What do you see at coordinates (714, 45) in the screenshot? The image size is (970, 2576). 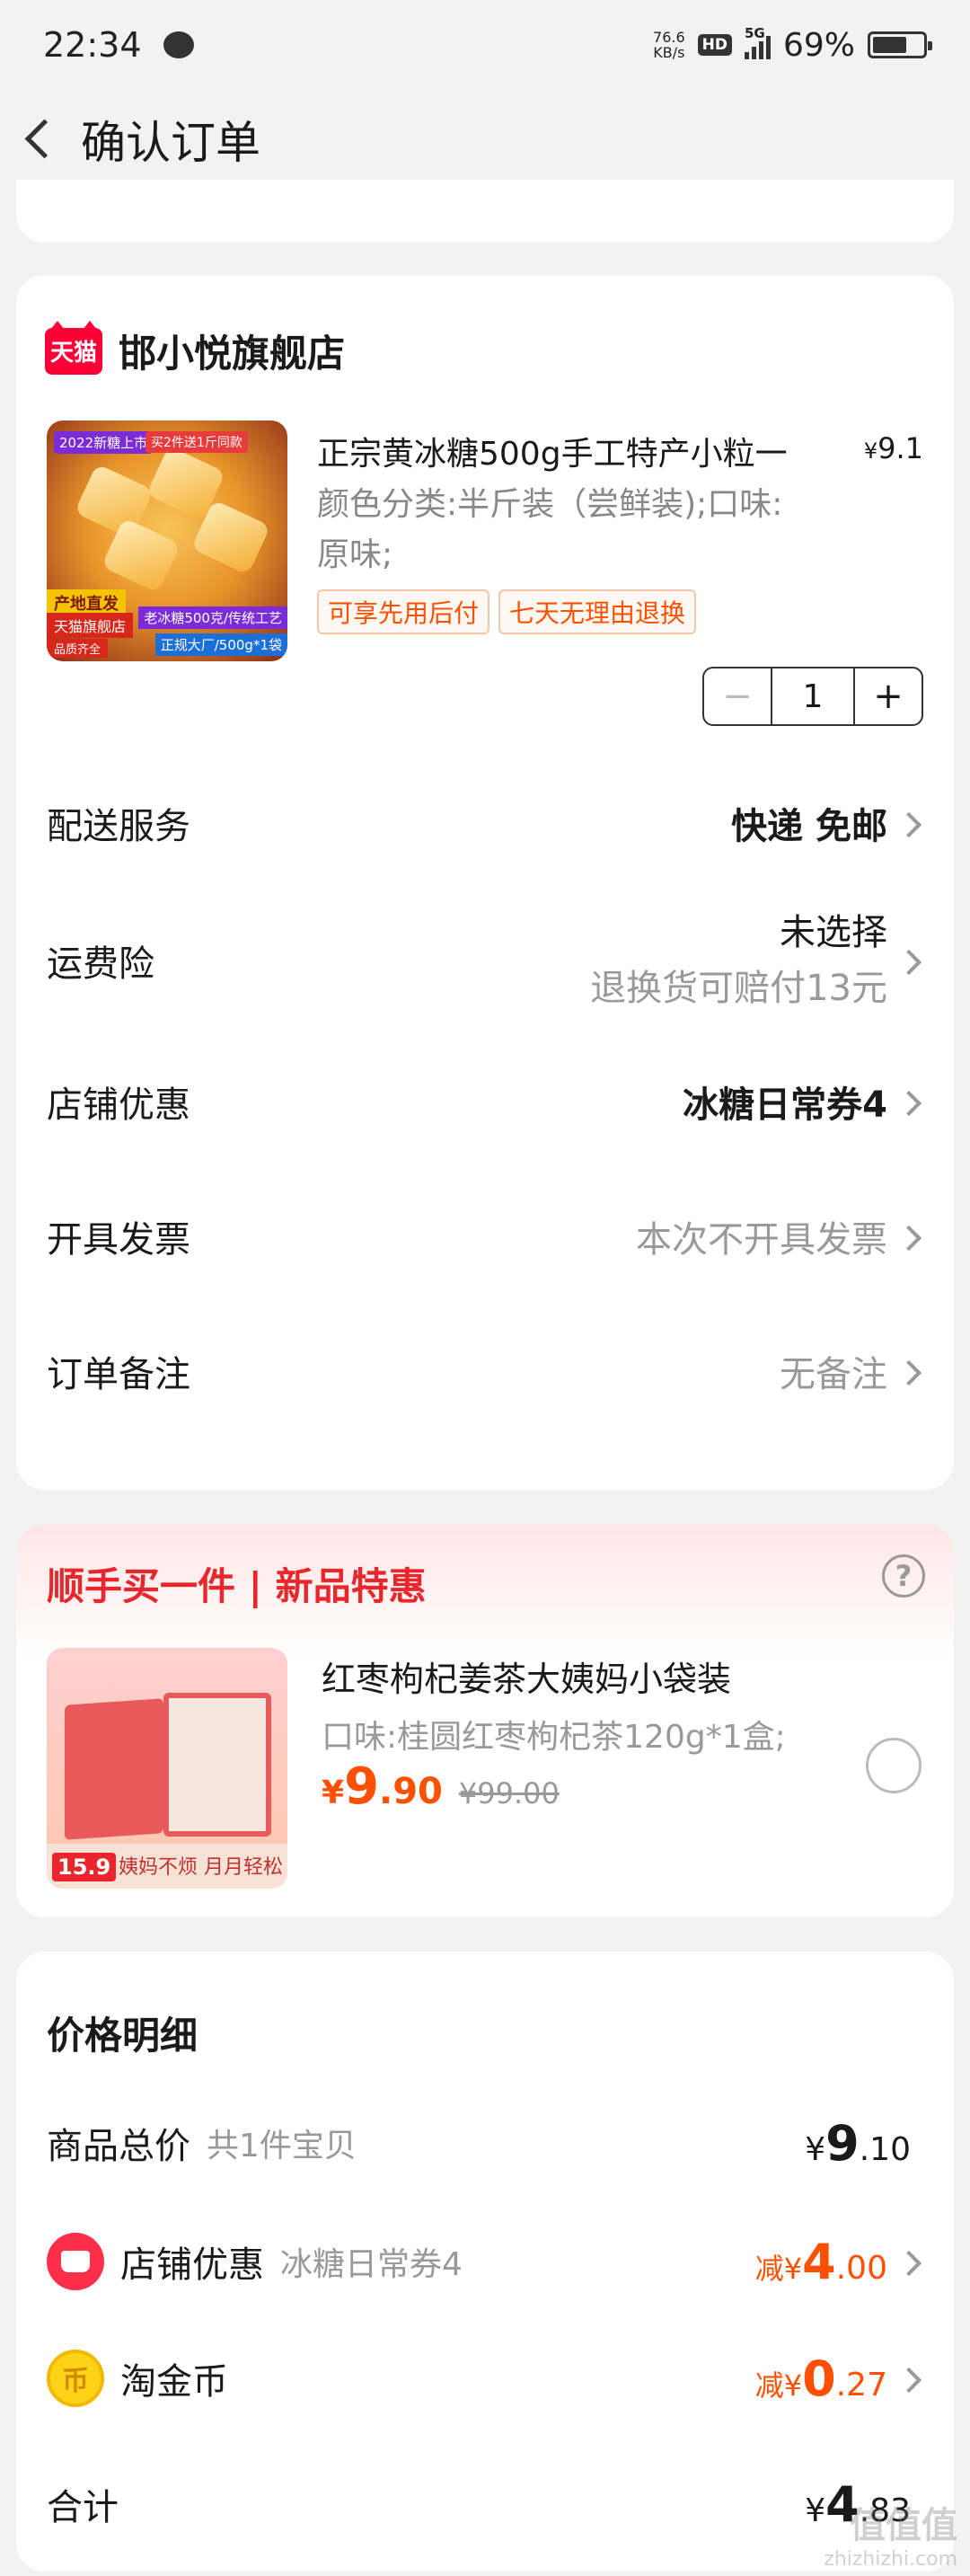 I see `hd-icon: HD` at bounding box center [714, 45].